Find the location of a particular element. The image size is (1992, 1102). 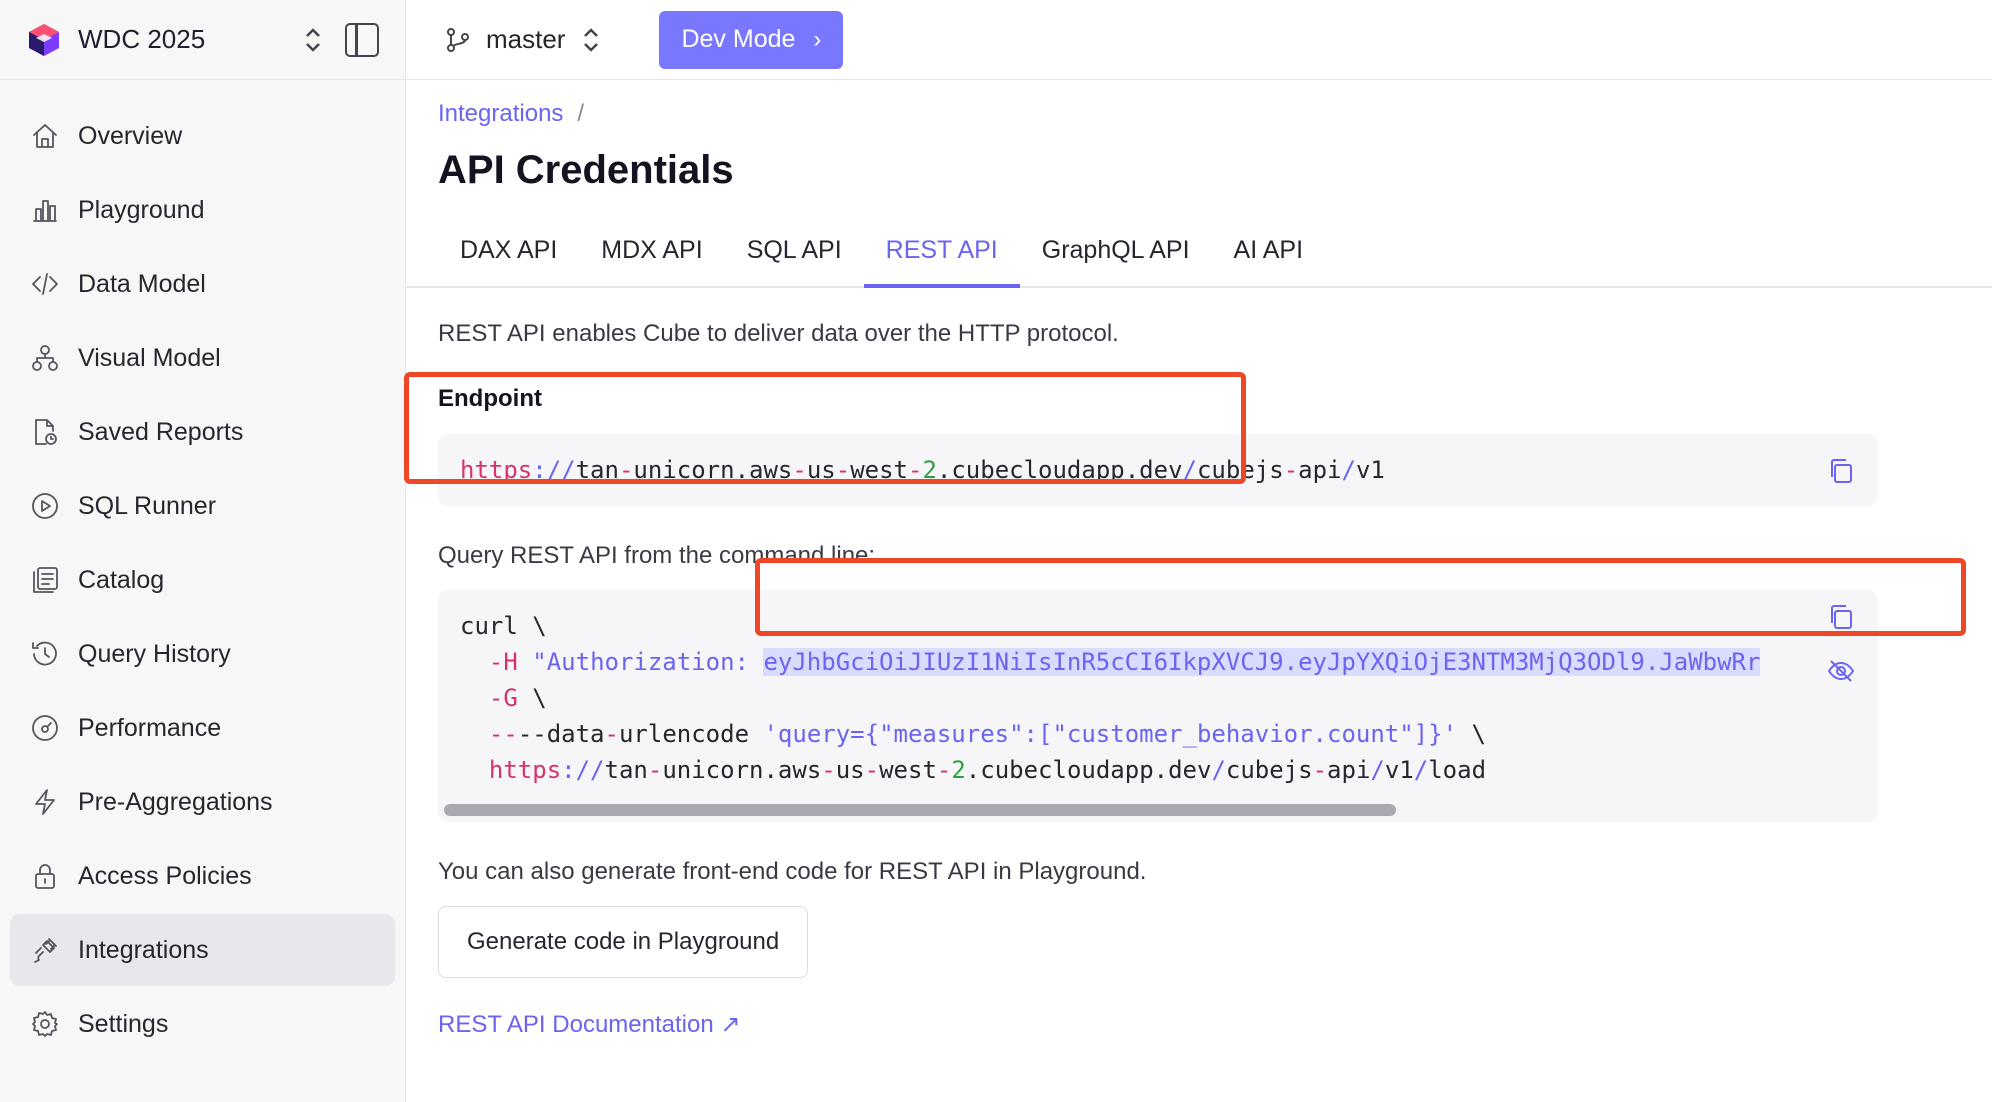

scrollbar-thumb is located at coordinates (920, 810).